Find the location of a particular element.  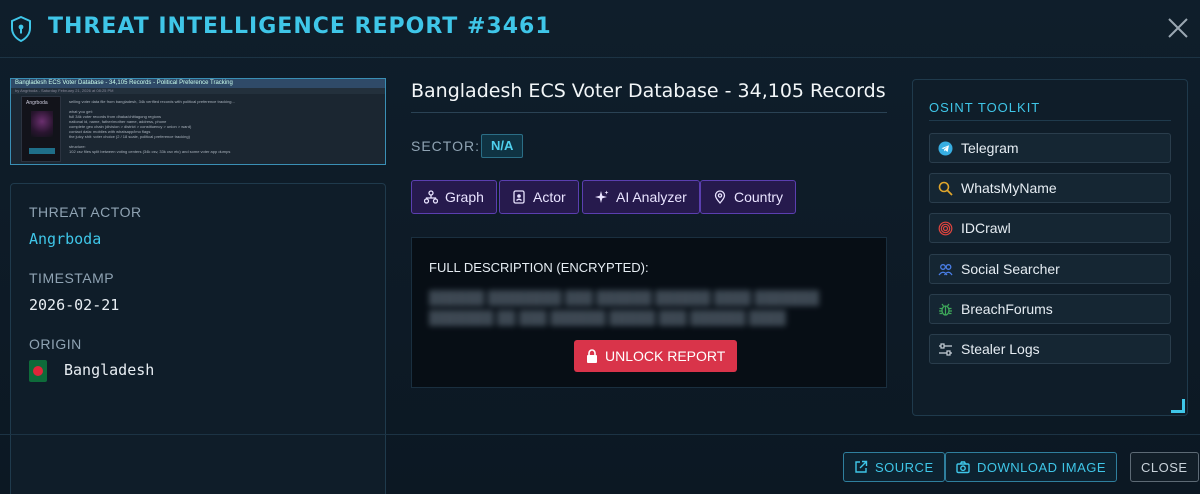

unlock-report-label: UNLOCK REPORT is located at coordinates (665, 356).